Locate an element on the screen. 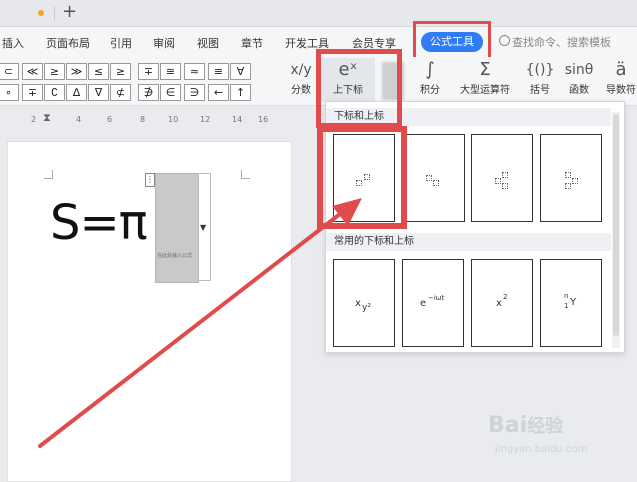 The height and width of the screenshot is (482, 637). symbol-cell: ≡ is located at coordinates (218, 71).